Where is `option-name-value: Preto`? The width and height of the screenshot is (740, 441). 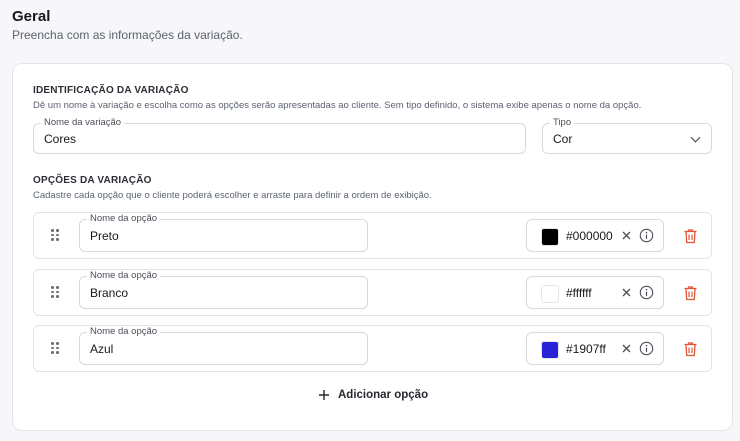
option-name-value: Preto is located at coordinates (104, 235).